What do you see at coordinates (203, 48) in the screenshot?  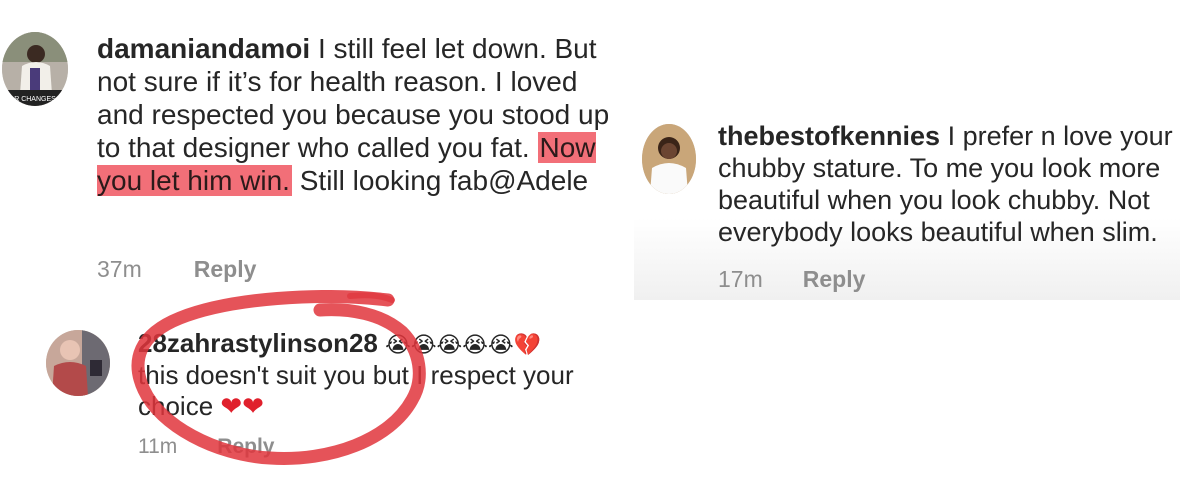 I see `comment-username: damaniandamoi` at bounding box center [203, 48].